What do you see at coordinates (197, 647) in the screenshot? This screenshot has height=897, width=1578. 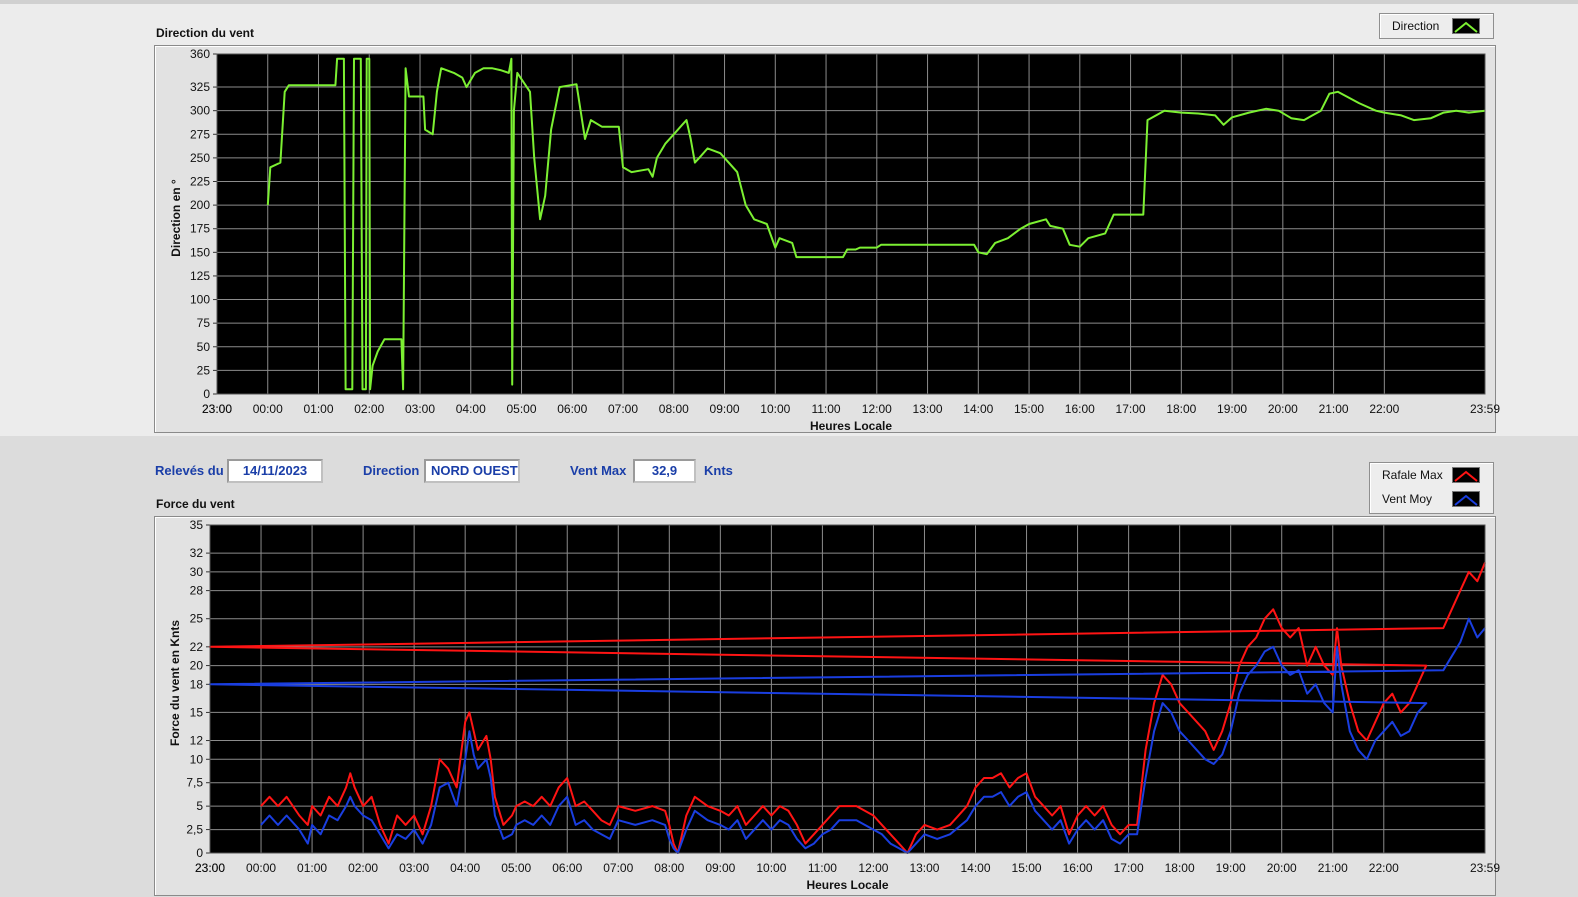 I see `y-tick-label: 22` at bounding box center [197, 647].